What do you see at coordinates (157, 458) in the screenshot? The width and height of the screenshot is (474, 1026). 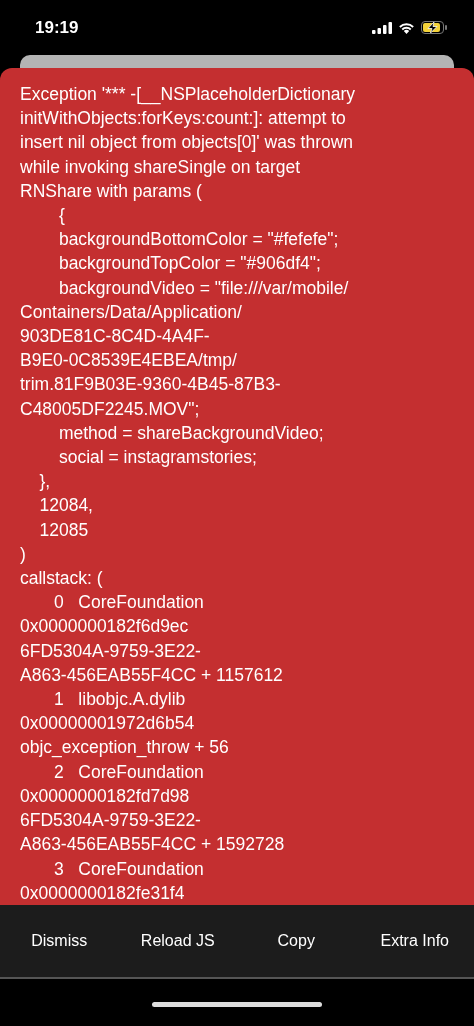 I see `error-text-line: social = instagramstories;` at bounding box center [157, 458].